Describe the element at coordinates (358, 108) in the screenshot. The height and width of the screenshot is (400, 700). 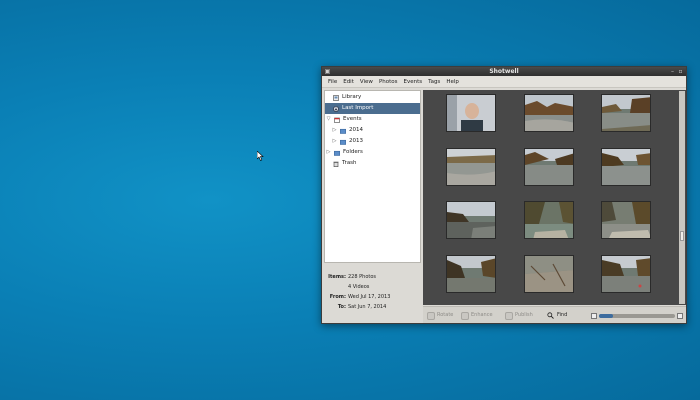
I see `sidebar-item-label: Last Import` at that location.